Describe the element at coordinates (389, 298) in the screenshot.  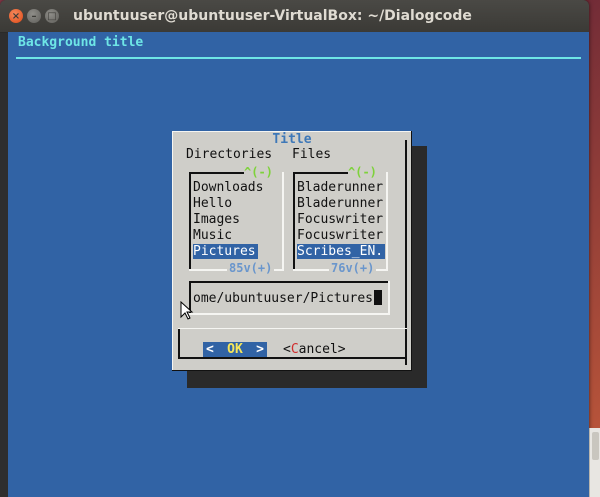
I see `path-border-right` at that location.